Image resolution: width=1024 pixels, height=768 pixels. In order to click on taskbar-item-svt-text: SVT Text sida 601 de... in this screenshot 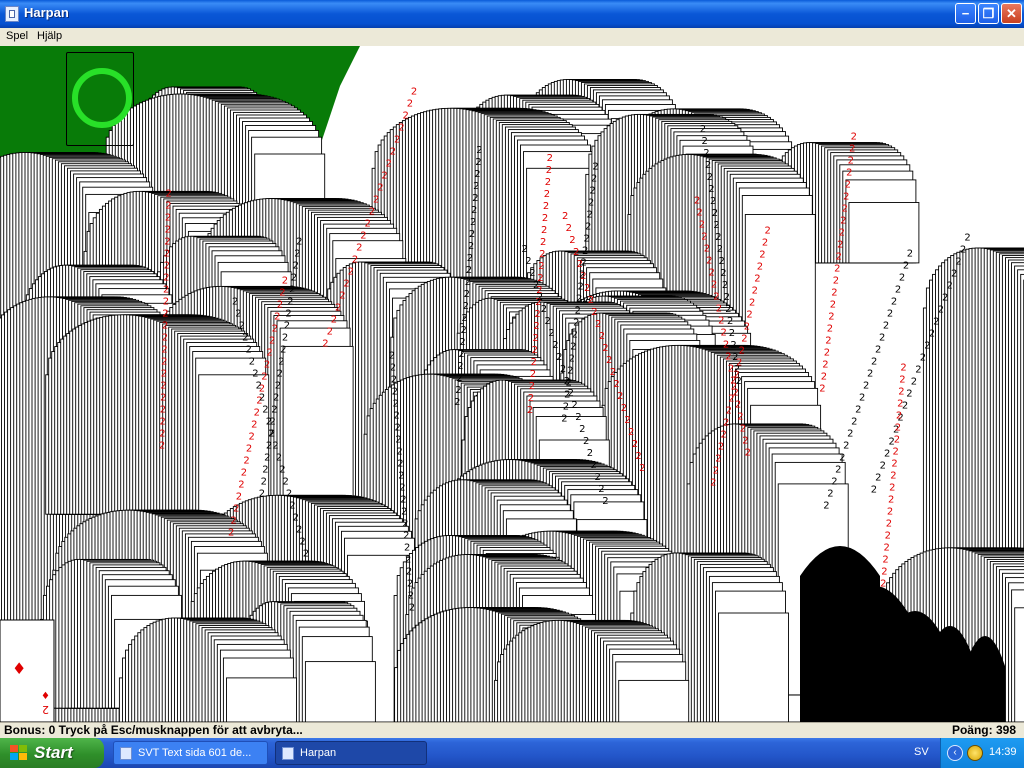, I will do `click(190, 753)`.